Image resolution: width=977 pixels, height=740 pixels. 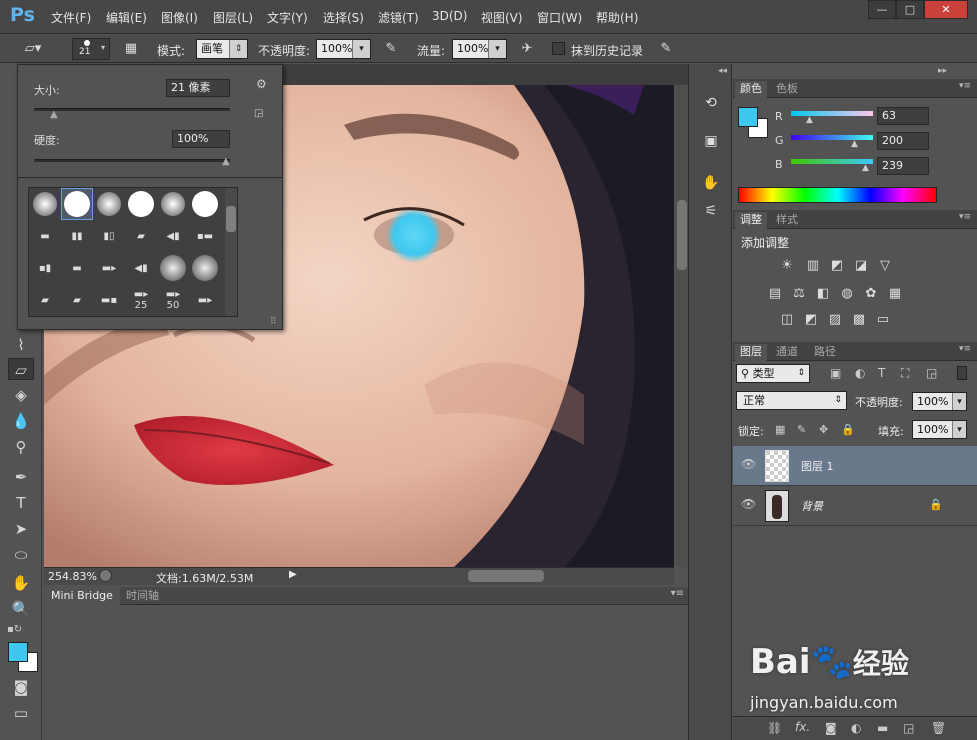 I want to click on presets-scroll-thumb, so click(x=231, y=219).